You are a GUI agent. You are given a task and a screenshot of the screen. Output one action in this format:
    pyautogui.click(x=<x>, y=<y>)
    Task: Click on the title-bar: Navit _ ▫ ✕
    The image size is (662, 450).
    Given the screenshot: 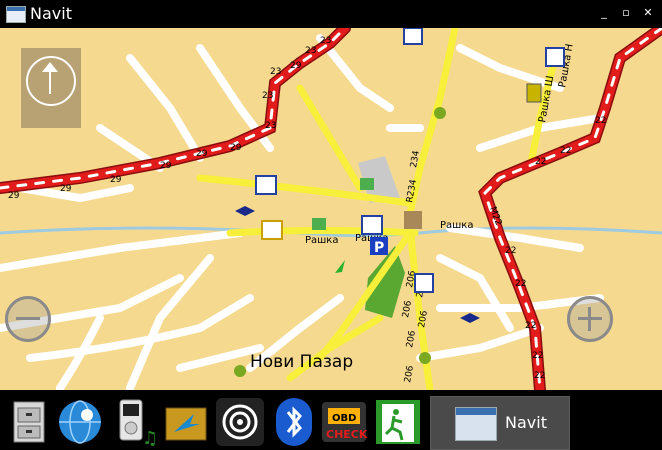 What is the action you would take?
    pyautogui.click(x=331, y=14)
    